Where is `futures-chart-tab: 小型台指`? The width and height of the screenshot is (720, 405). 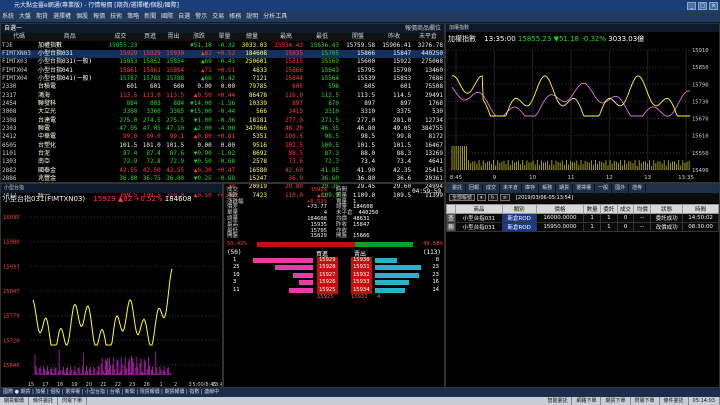 futures-chart-tab: 小型台指 is located at coordinates (111, 188).